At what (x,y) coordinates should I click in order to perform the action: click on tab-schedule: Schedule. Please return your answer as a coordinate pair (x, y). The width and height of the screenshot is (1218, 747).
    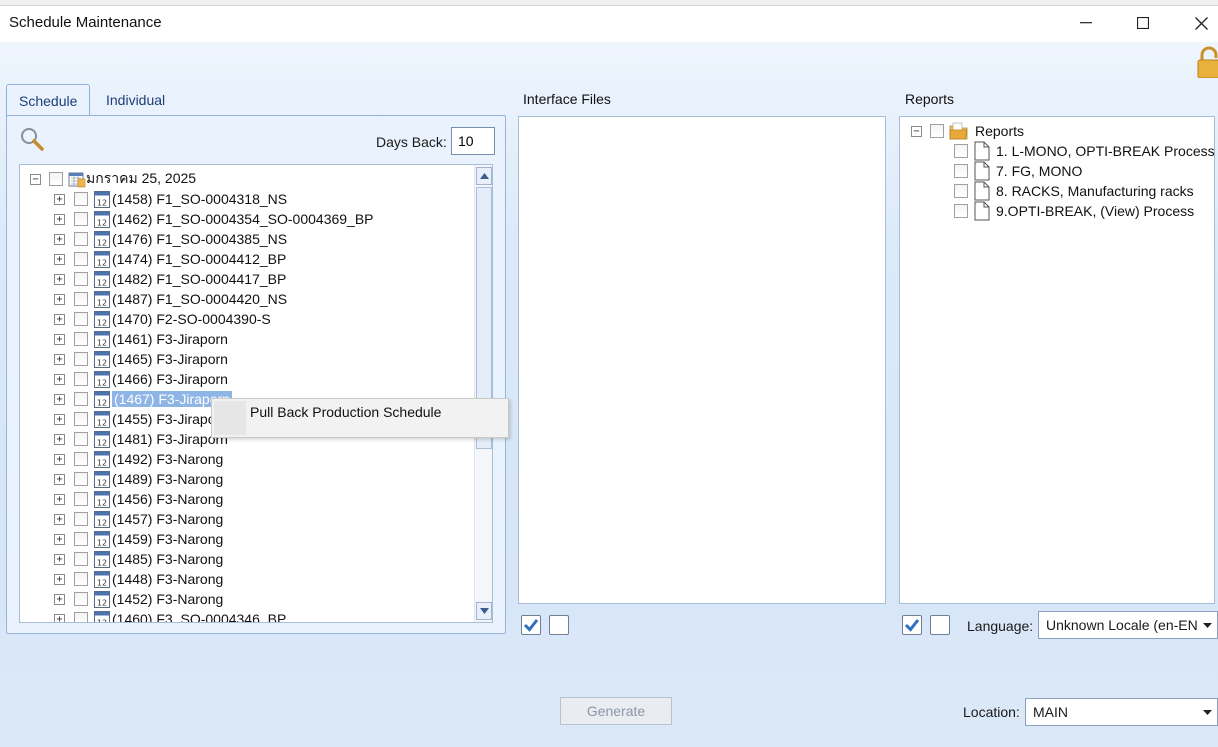
    Looking at the image, I should click on (48, 100).